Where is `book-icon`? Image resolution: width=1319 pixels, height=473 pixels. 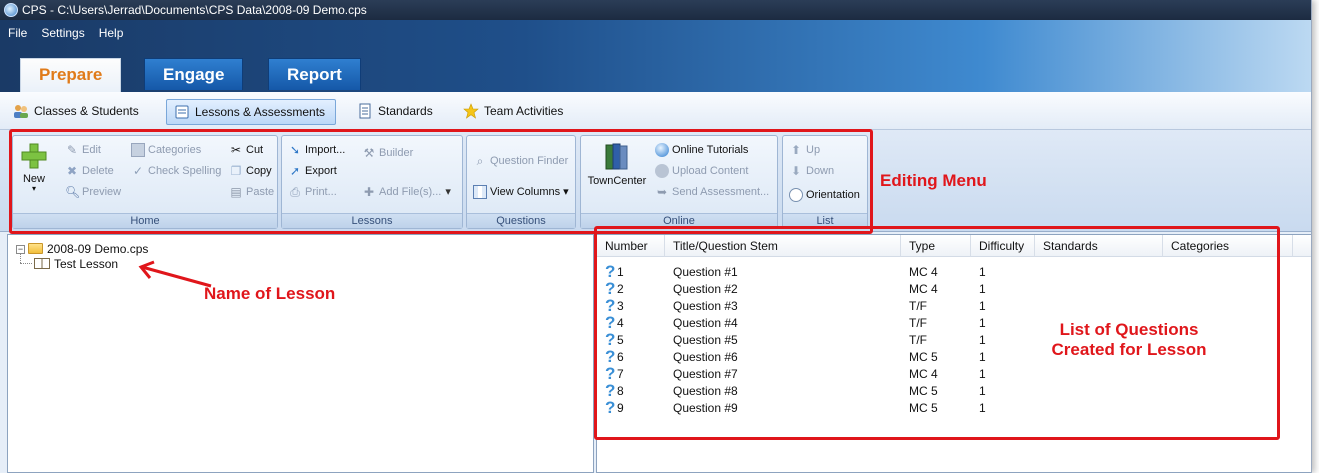
book-icon is located at coordinates (42, 263).